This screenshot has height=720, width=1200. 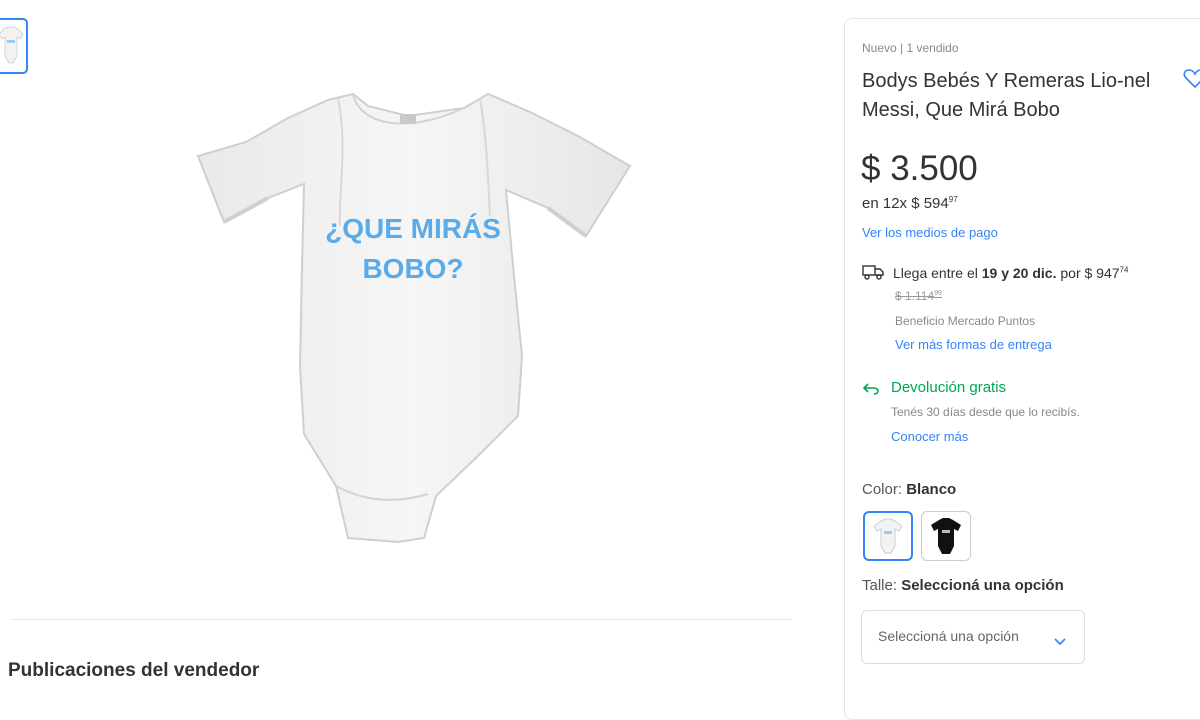 I want to click on color-selected-value: Blanco, so click(x=931, y=489).